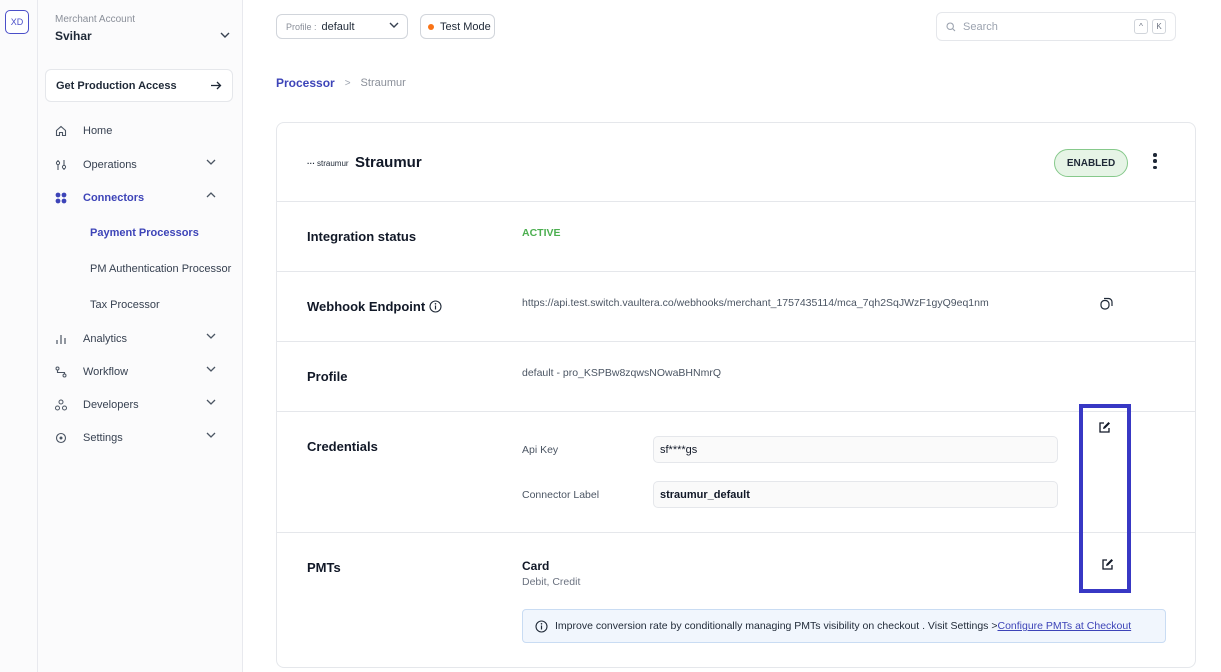 Image resolution: width=1221 pixels, height=672 pixels. What do you see at coordinates (110, 165) in the screenshot?
I see `sidebar-item-label: Operations` at bounding box center [110, 165].